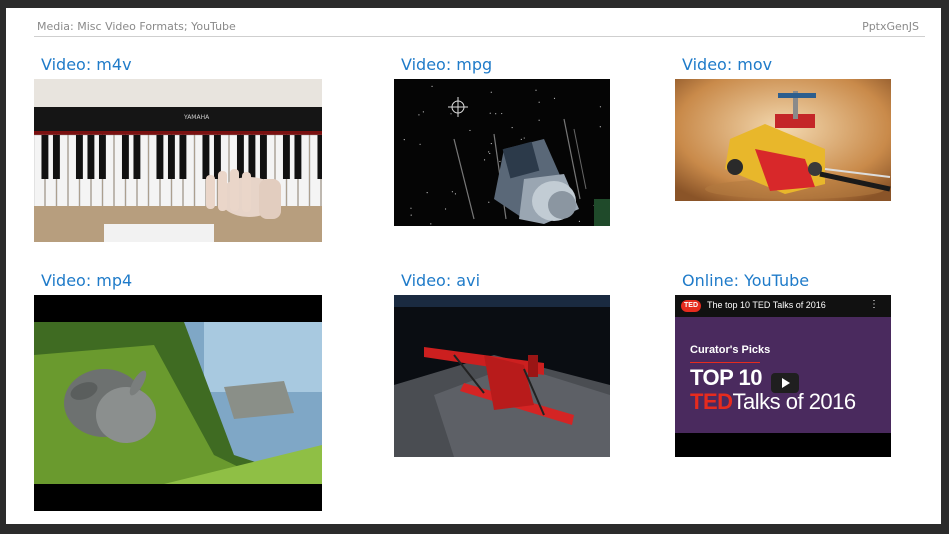 The height and width of the screenshot is (534, 949). Describe the element at coordinates (479, 36) in the screenshot. I see `header-divider` at that location.